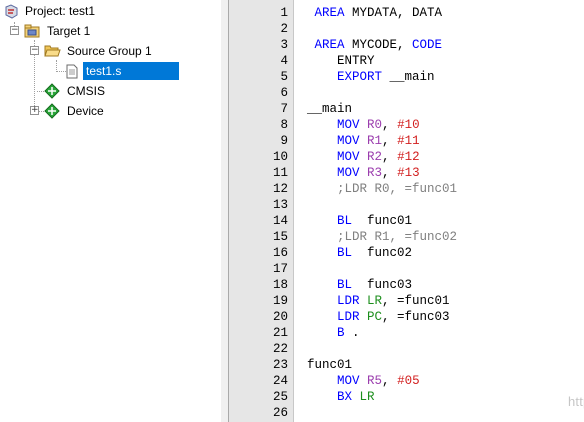 The image size is (584, 422). I want to click on code-line: 24 MOV R5, #05, so click(406, 381).